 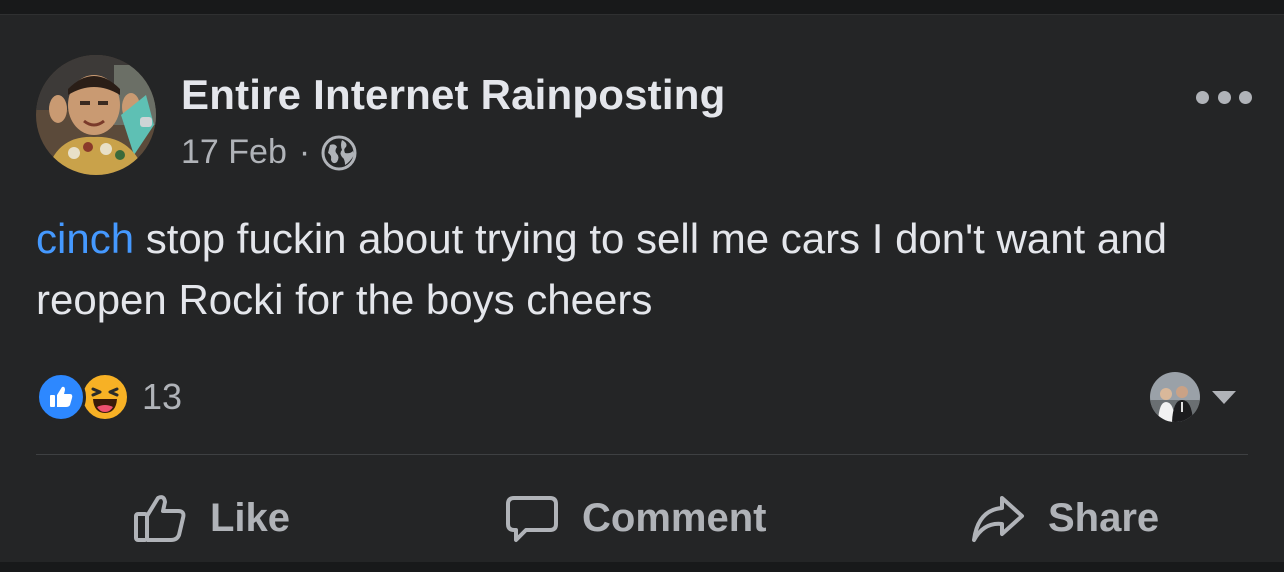 I want to click on haha-reaction-icon, so click(x=105, y=397).